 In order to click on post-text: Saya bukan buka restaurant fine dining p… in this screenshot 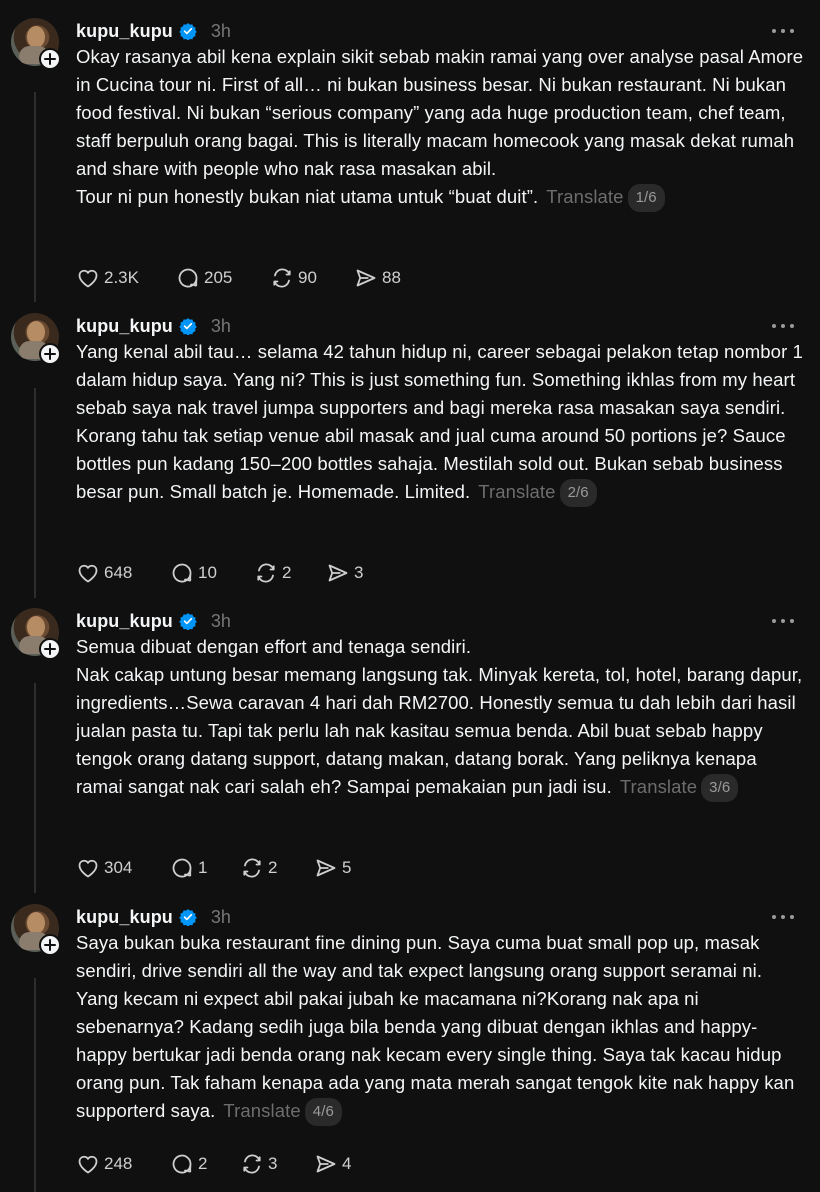, I will do `click(435, 1026)`.